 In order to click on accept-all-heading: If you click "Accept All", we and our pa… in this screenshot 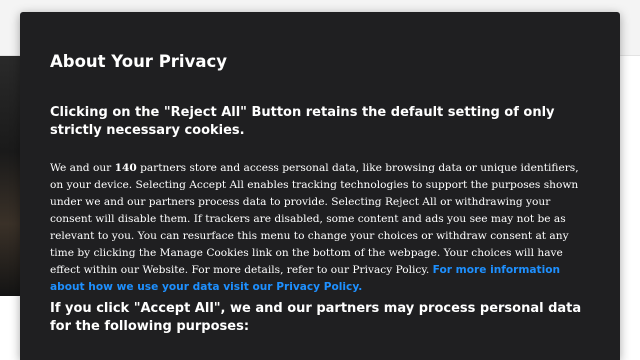, I will do `click(316, 317)`.